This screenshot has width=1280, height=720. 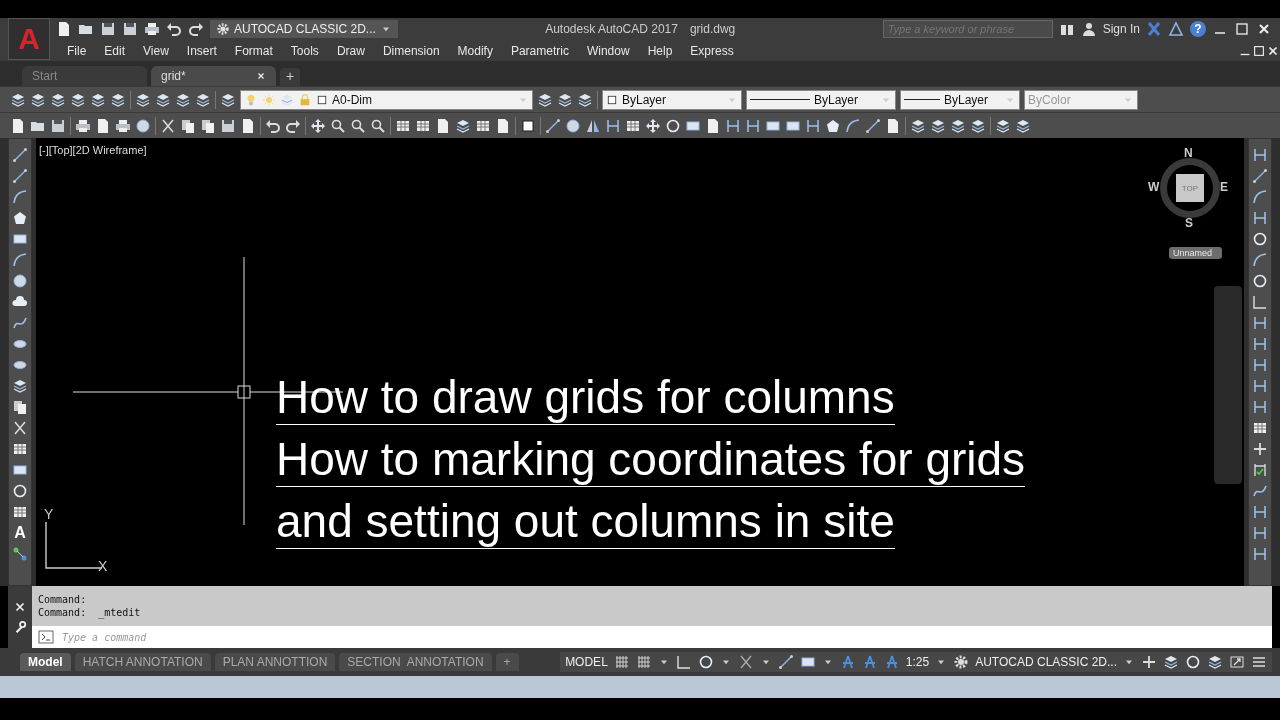 What do you see at coordinates (304, 50) in the screenshot?
I see `menu-item: Tools` at bounding box center [304, 50].